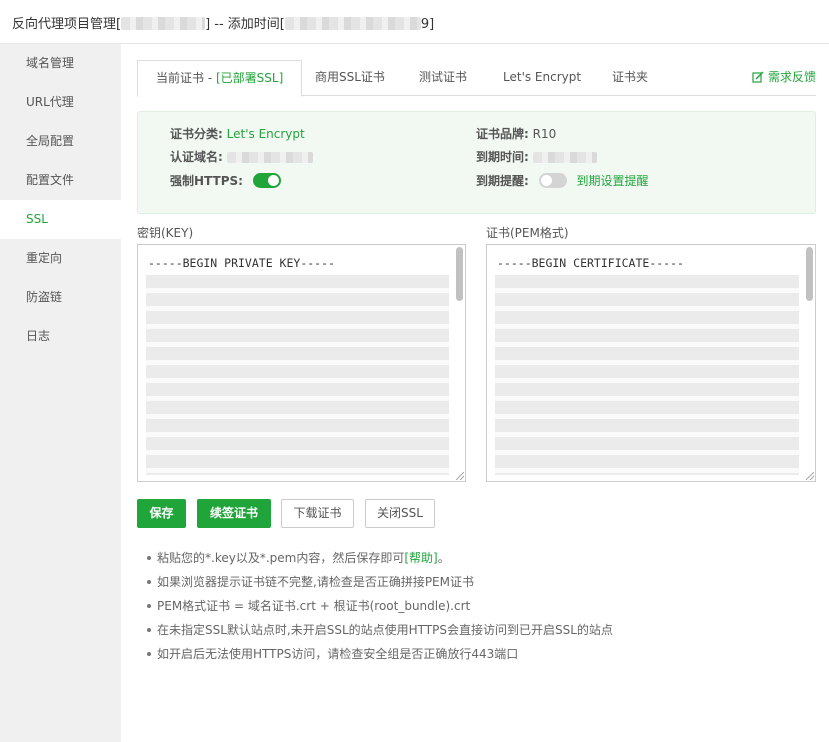  I want to click on cert-first-line: -----BEGIN CERTIFICATE-----, so click(590, 263).